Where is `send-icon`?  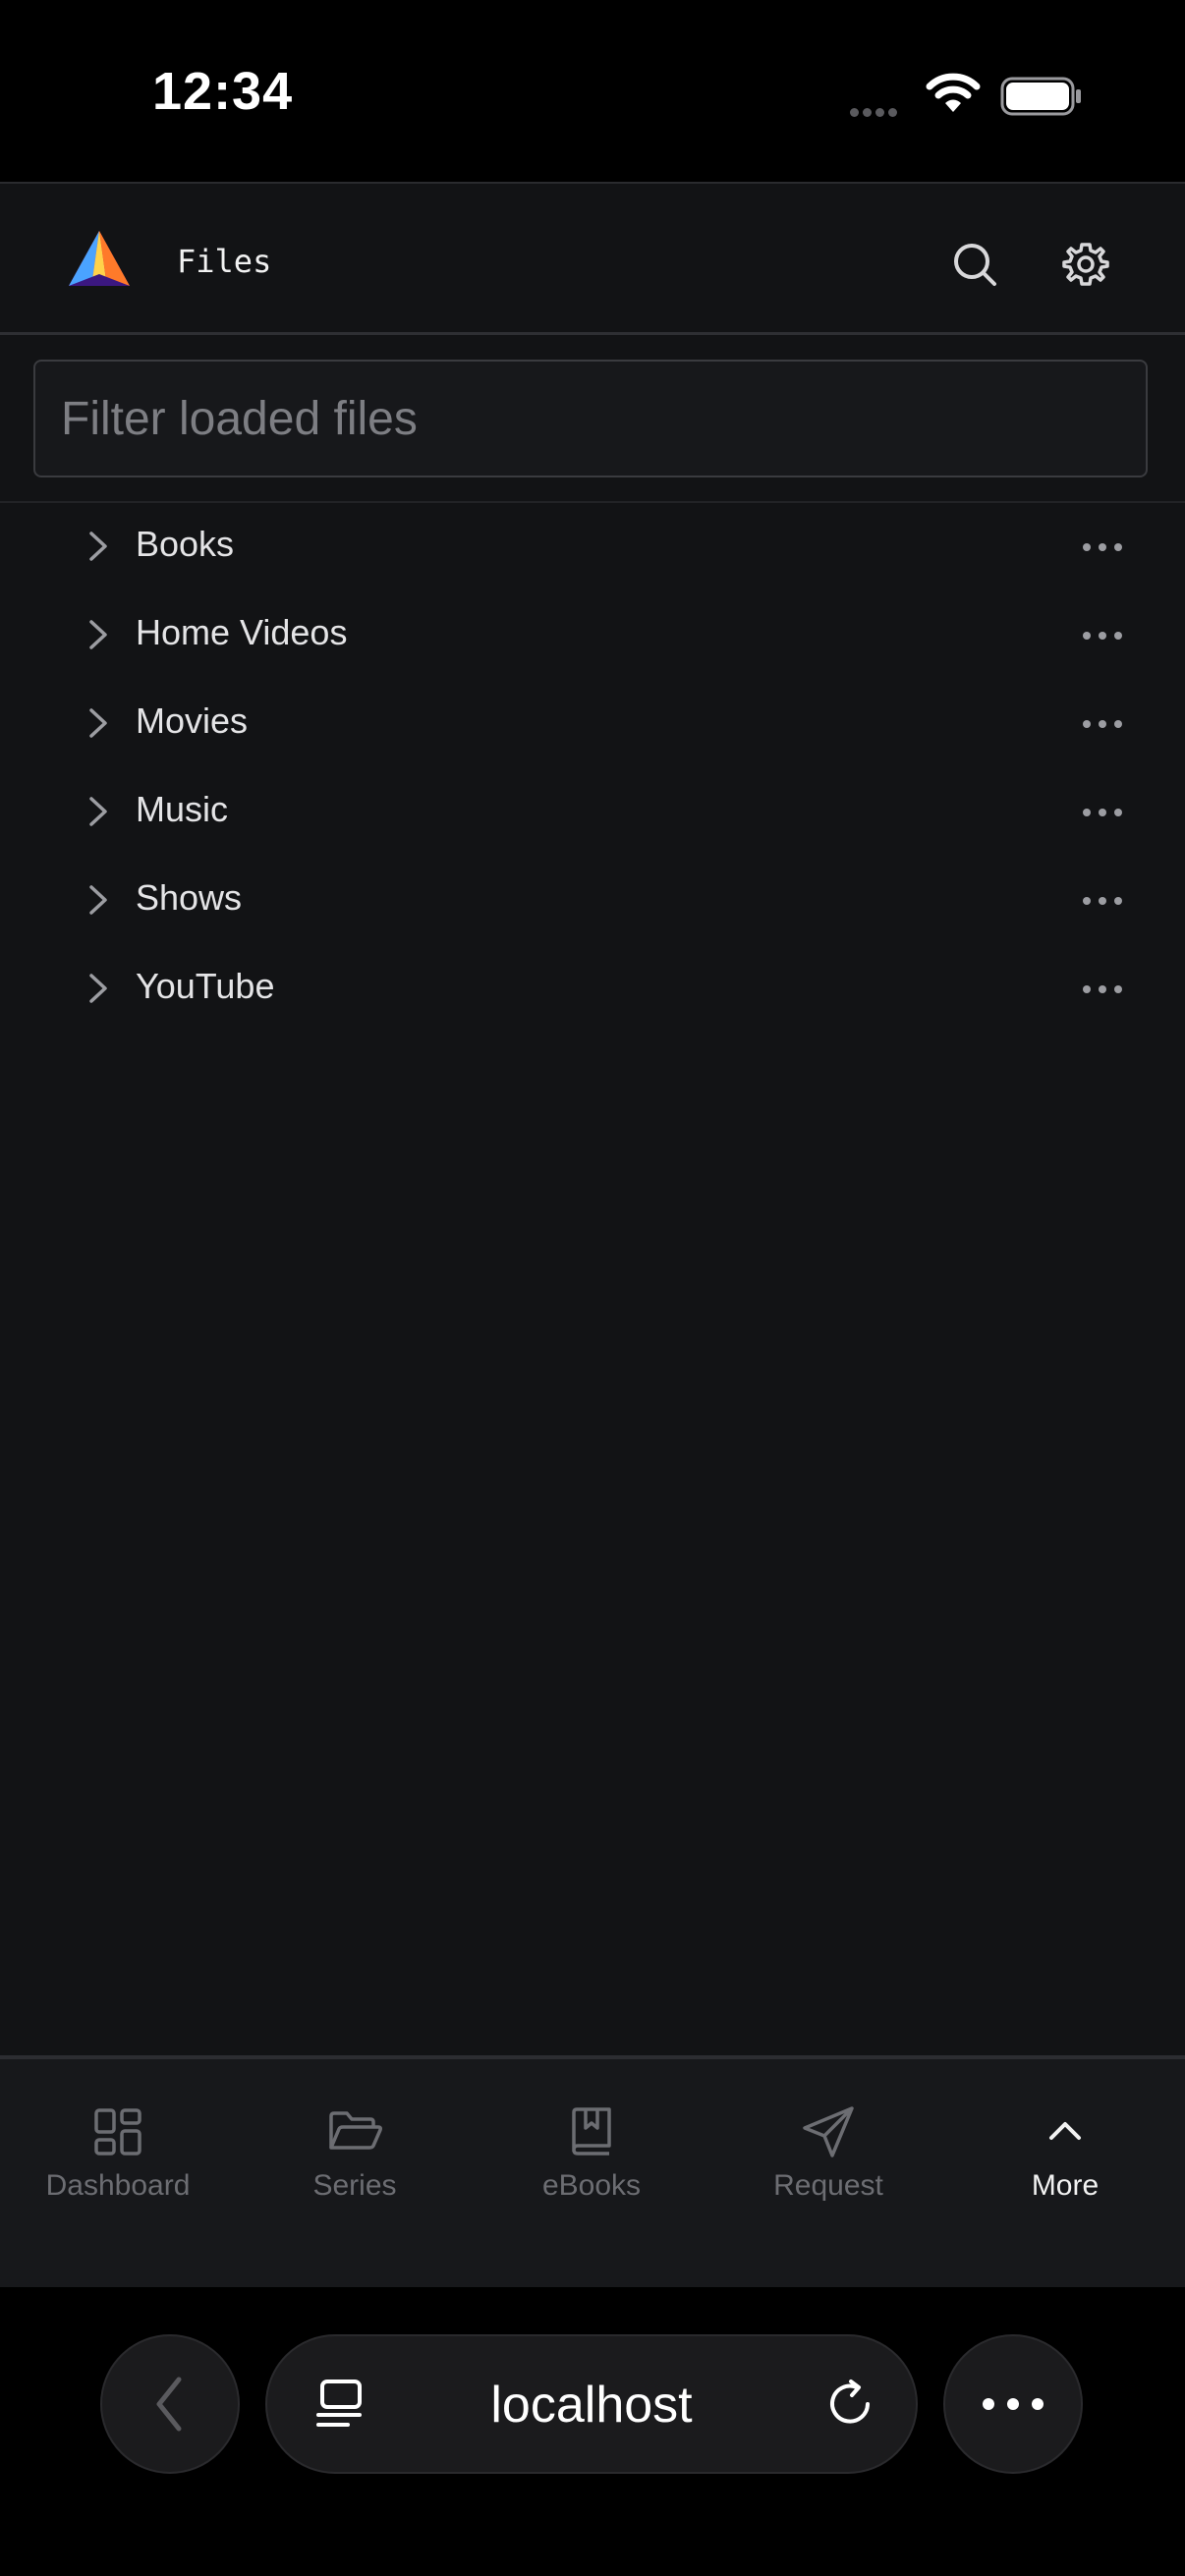
send-icon is located at coordinates (829, 2131).